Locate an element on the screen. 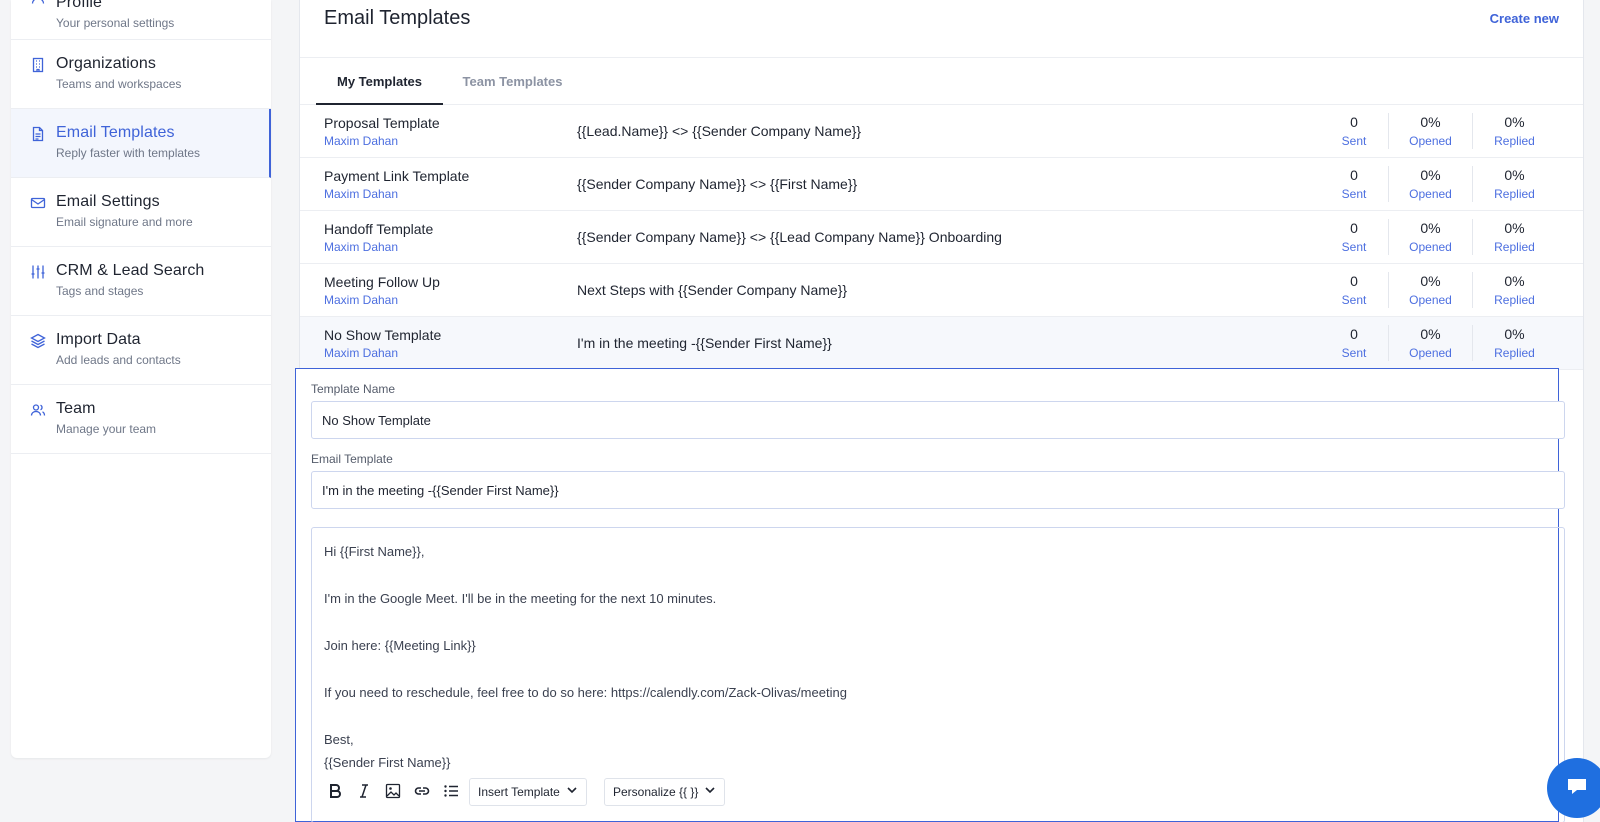 Image resolution: width=1600 pixels, height=822 pixels. image-icon is located at coordinates (393, 791).